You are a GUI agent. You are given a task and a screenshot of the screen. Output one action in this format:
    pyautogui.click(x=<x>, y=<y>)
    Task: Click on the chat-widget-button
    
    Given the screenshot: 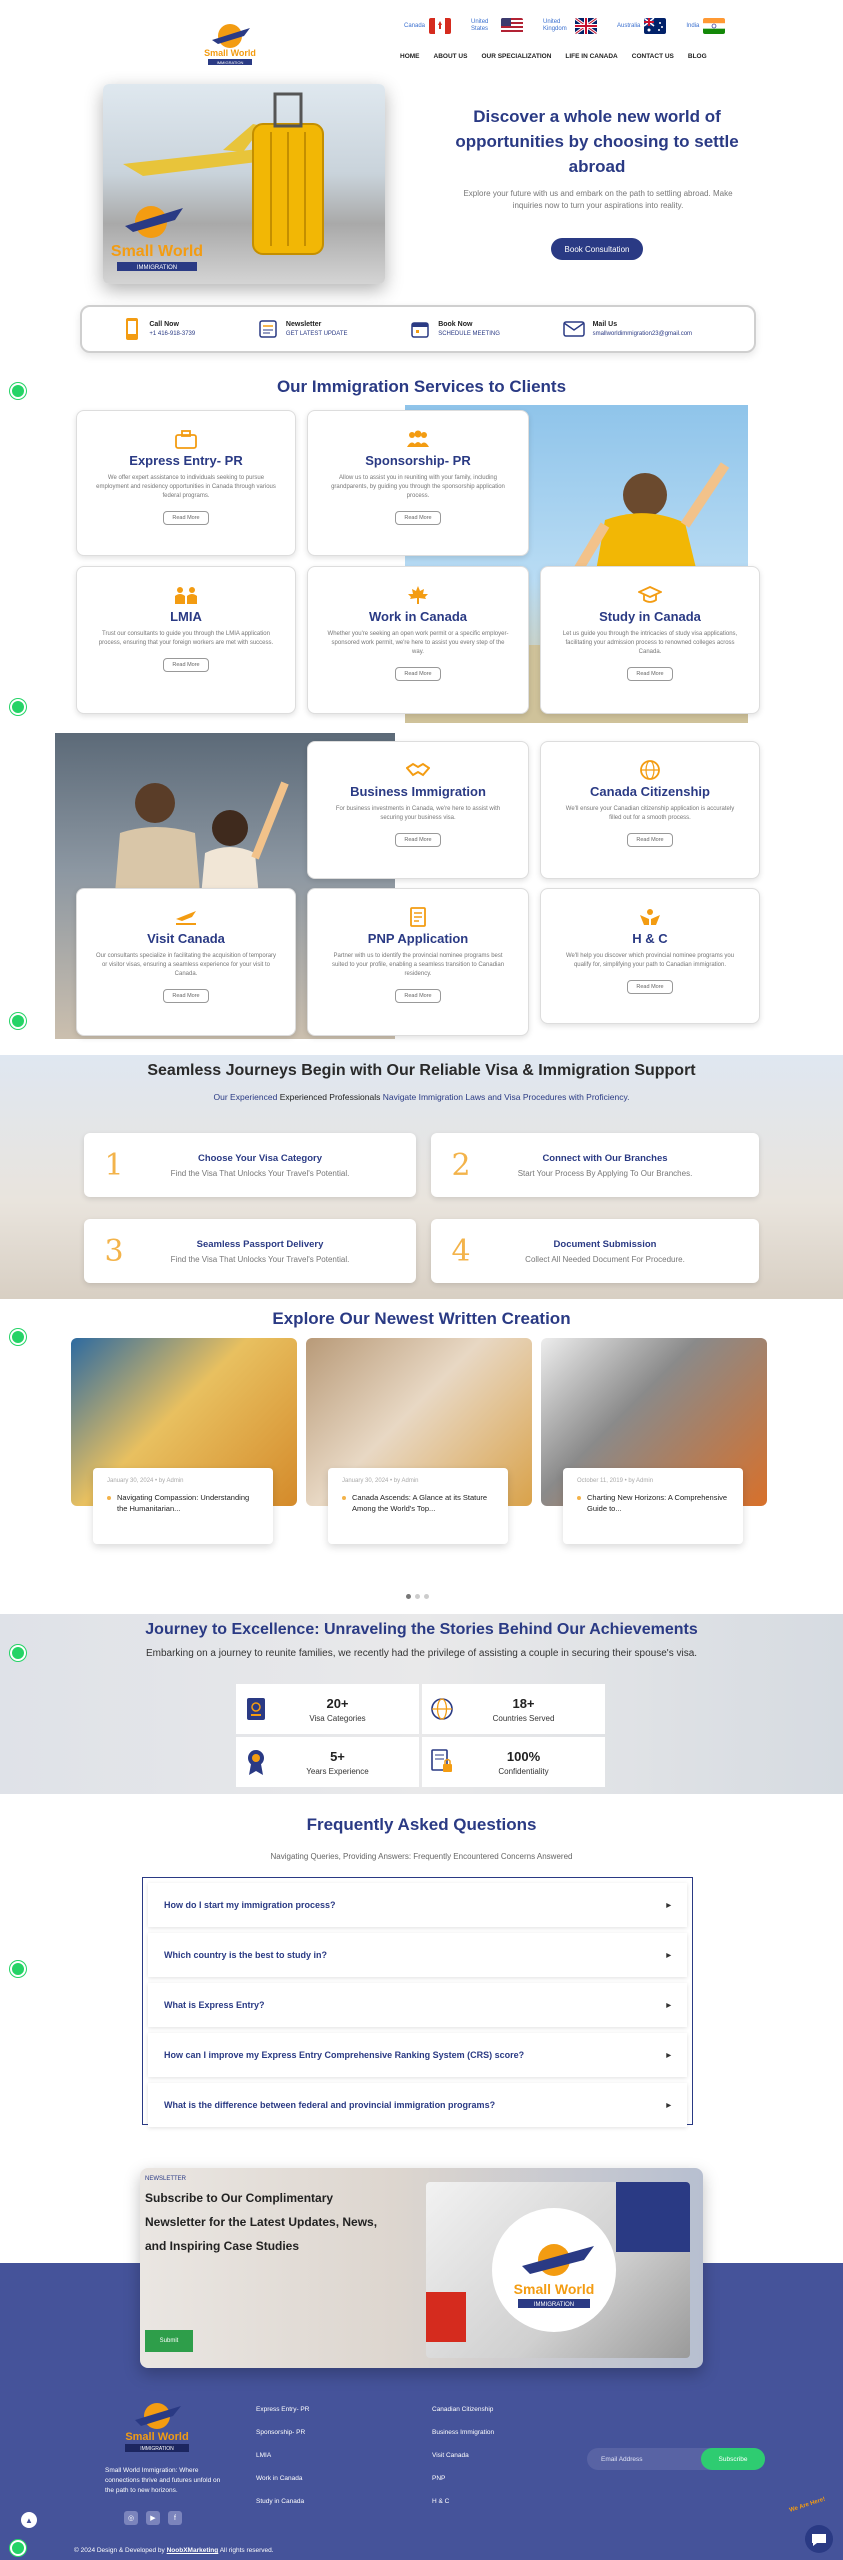 What is the action you would take?
    pyautogui.click(x=819, y=2539)
    